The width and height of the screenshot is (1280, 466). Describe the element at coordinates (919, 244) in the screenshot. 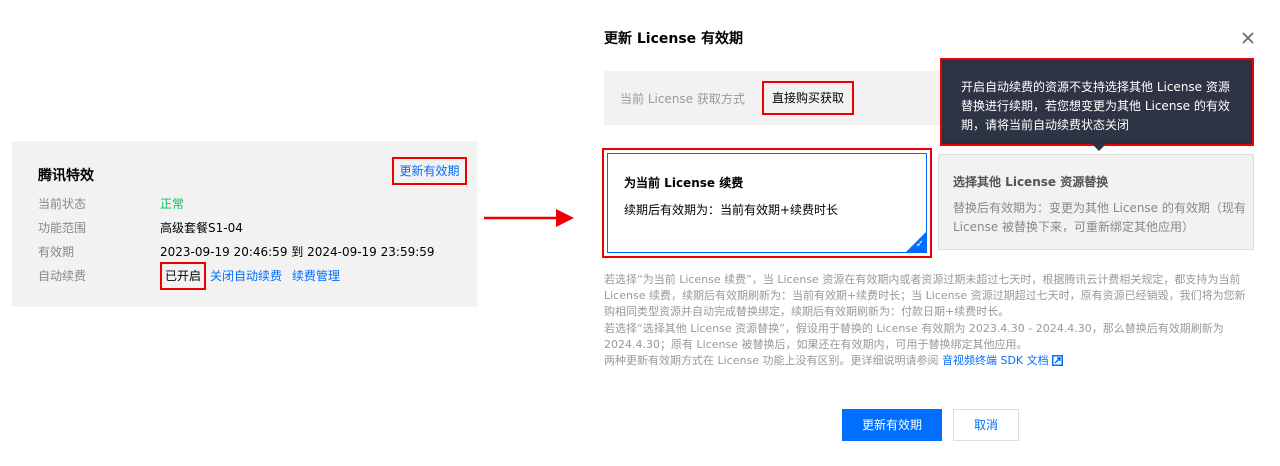

I see `check-icon: ✓` at that location.